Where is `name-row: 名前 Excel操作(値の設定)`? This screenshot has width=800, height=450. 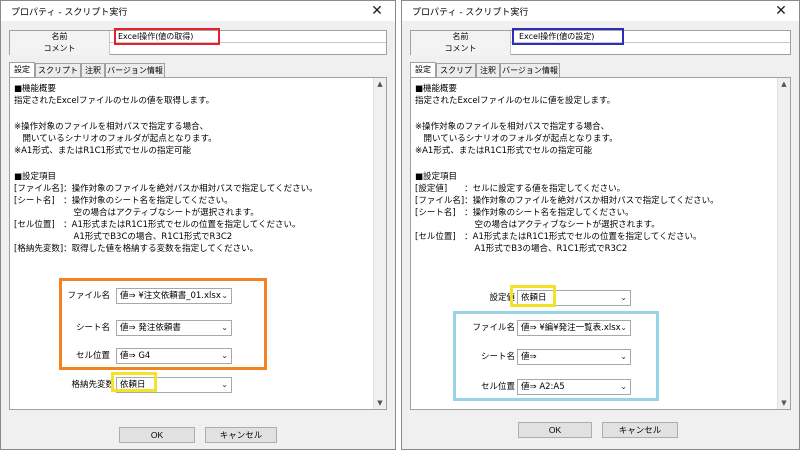 name-row: 名前 Excel操作(値の設定) is located at coordinates (600, 37).